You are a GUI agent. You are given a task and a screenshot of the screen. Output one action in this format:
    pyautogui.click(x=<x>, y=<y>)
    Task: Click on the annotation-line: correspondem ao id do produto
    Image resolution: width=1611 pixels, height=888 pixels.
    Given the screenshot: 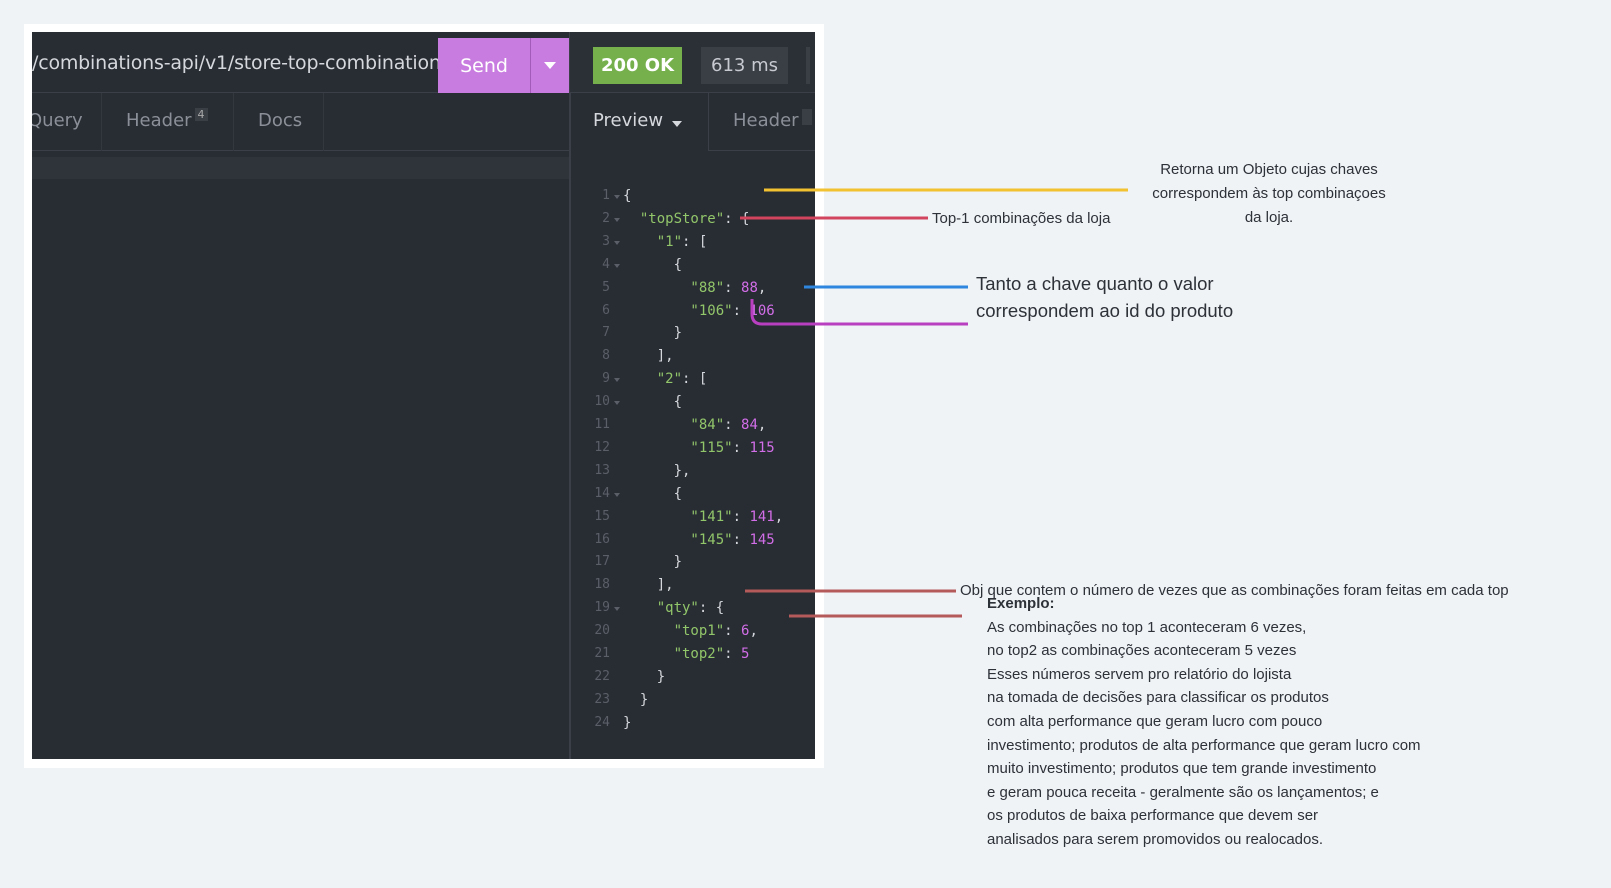 What is the action you would take?
    pyautogui.click(x=1105, y=310)
    